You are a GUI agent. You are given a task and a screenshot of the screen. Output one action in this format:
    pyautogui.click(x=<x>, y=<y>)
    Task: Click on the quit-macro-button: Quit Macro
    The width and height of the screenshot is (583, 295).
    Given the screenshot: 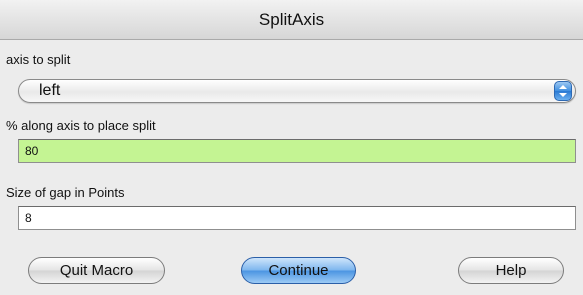 What is the action you would take?
    pyautogui.click(x=96, y=270)
    